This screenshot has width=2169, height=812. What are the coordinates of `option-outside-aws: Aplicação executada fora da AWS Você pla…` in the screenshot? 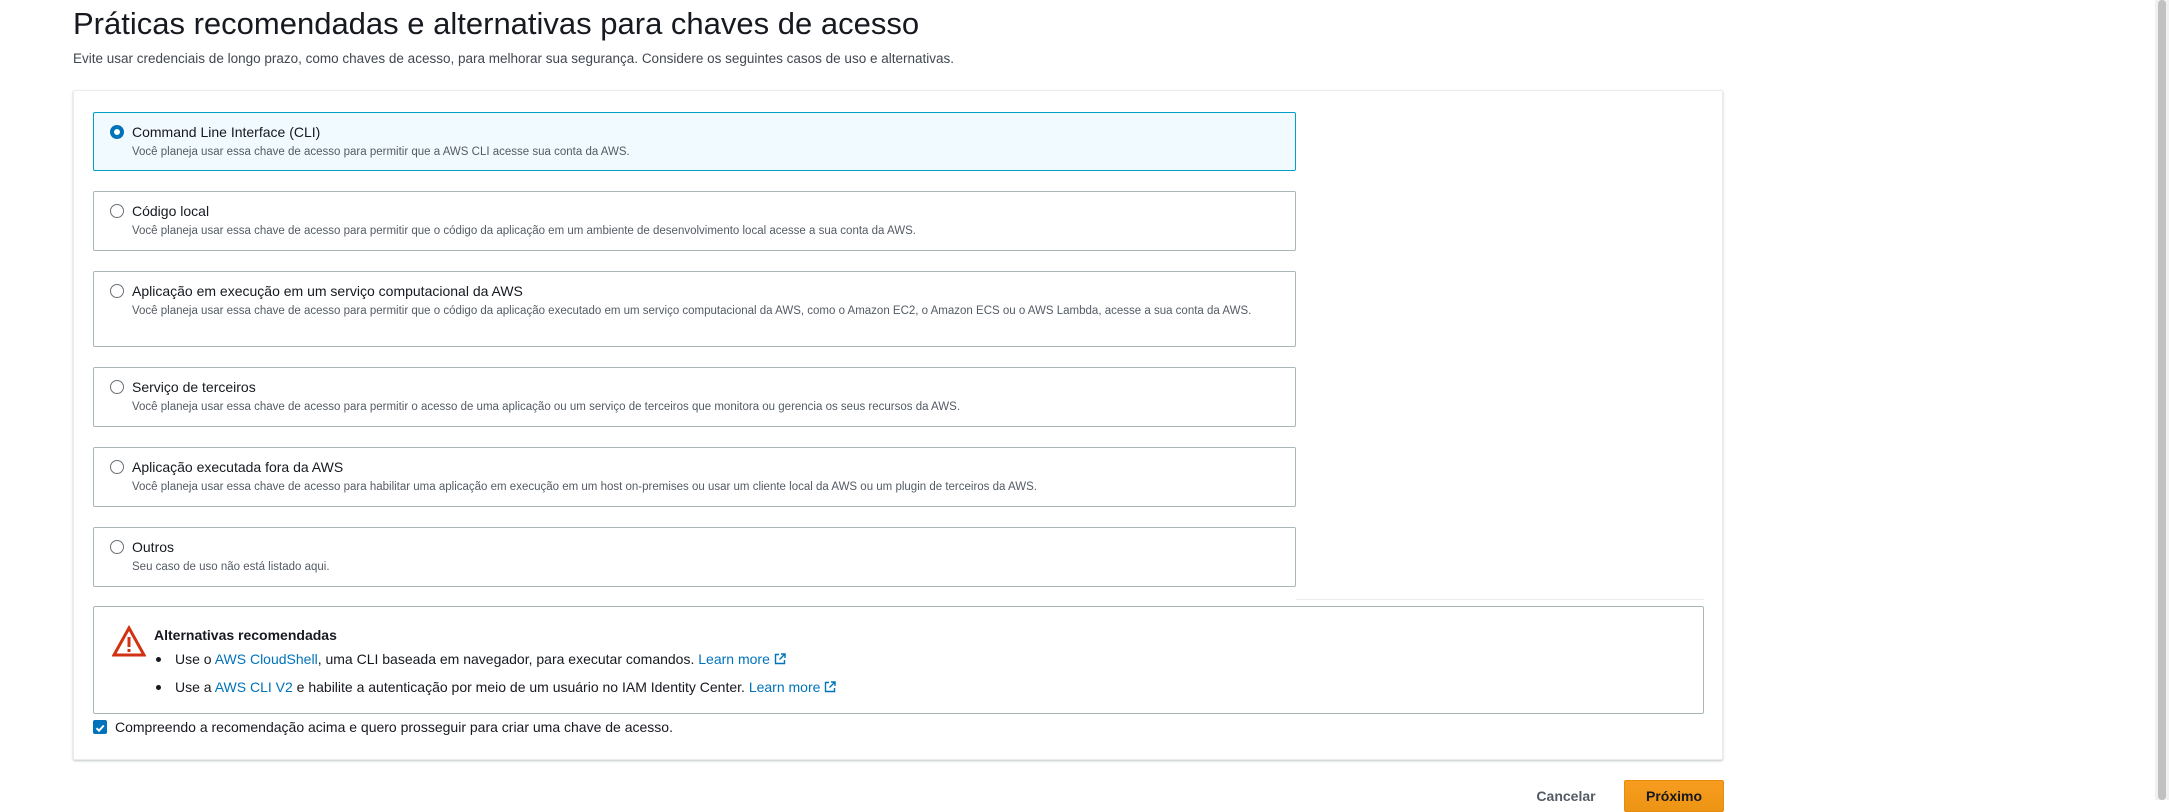 It's located at (694, 477).